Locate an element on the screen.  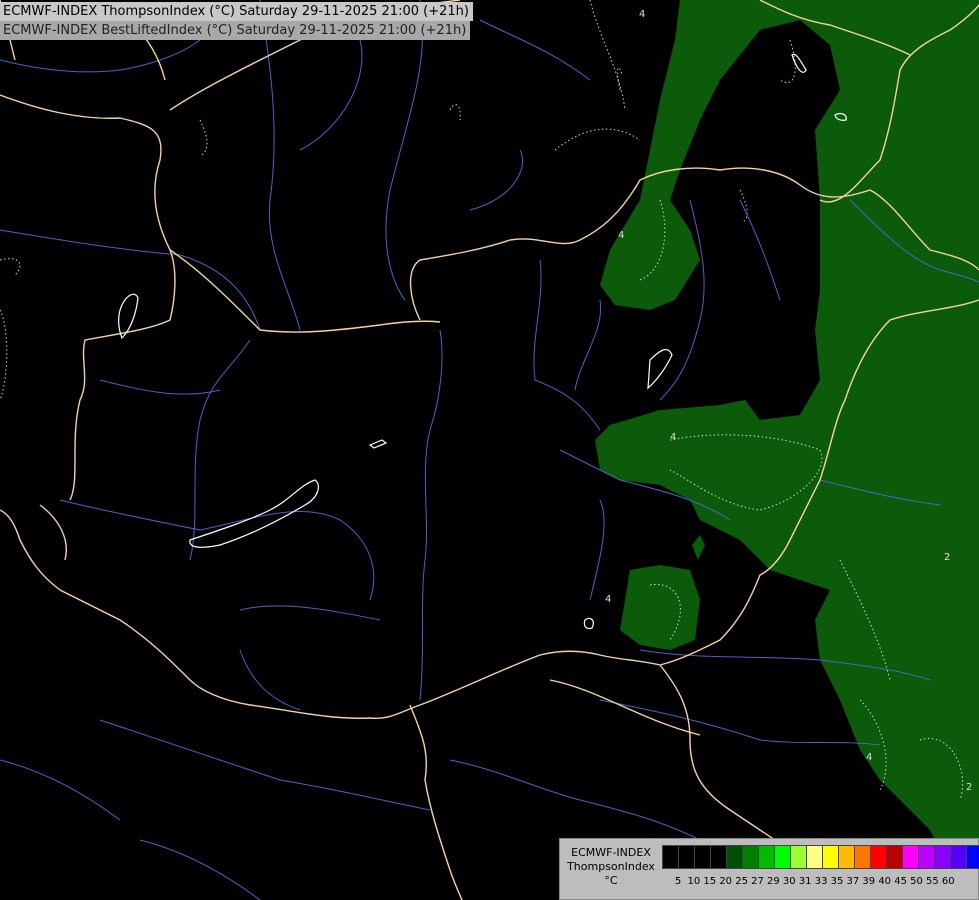
legend-variable: ThompsonIndex is located at coordinates (611, 866).